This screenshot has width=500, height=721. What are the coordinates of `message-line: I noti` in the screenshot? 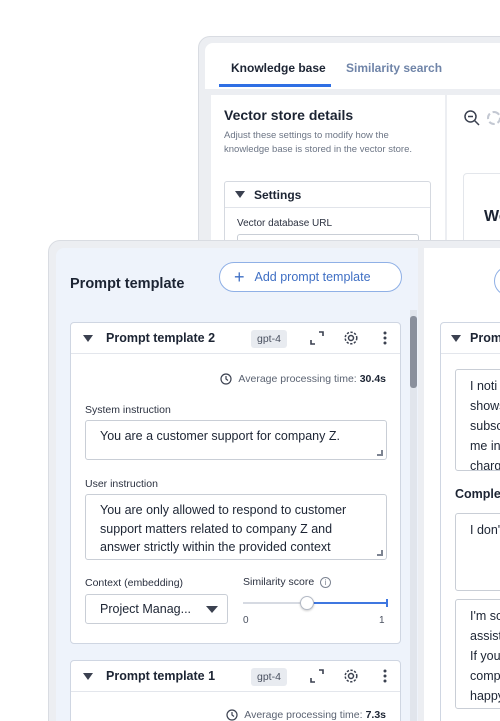 It's located at (484, 386).